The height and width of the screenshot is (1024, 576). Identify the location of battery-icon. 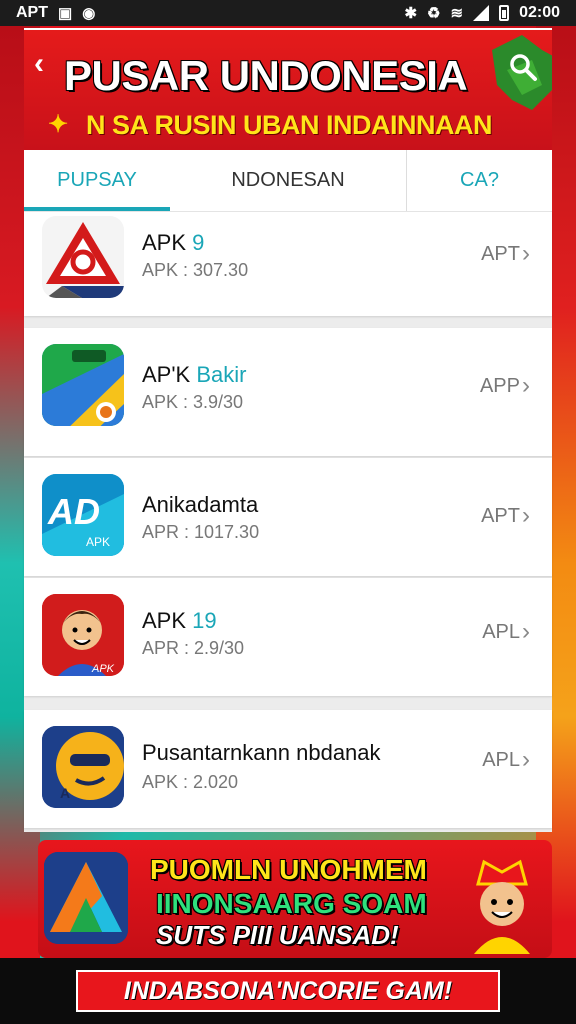
(504, 13).